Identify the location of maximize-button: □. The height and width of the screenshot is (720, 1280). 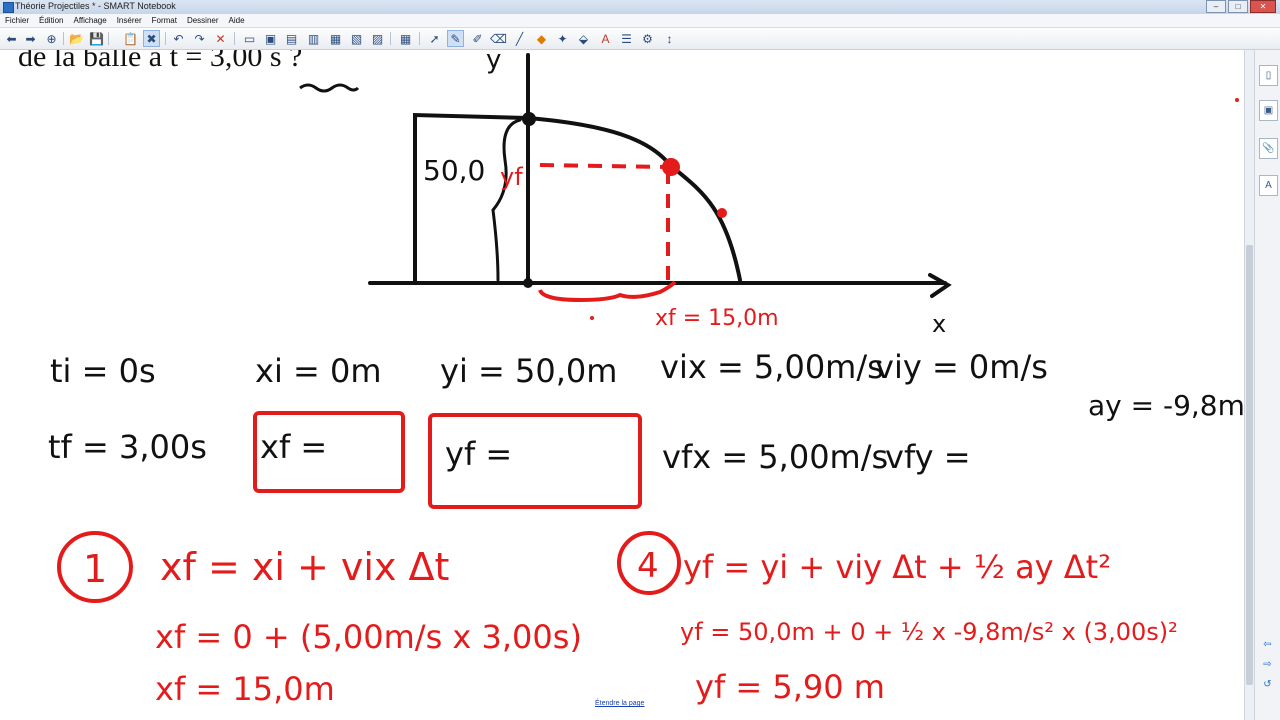
(1238, 6).